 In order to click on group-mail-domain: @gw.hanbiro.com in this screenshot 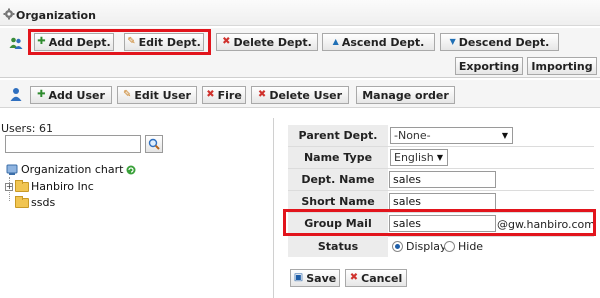, I will do `click(546, 224)`.